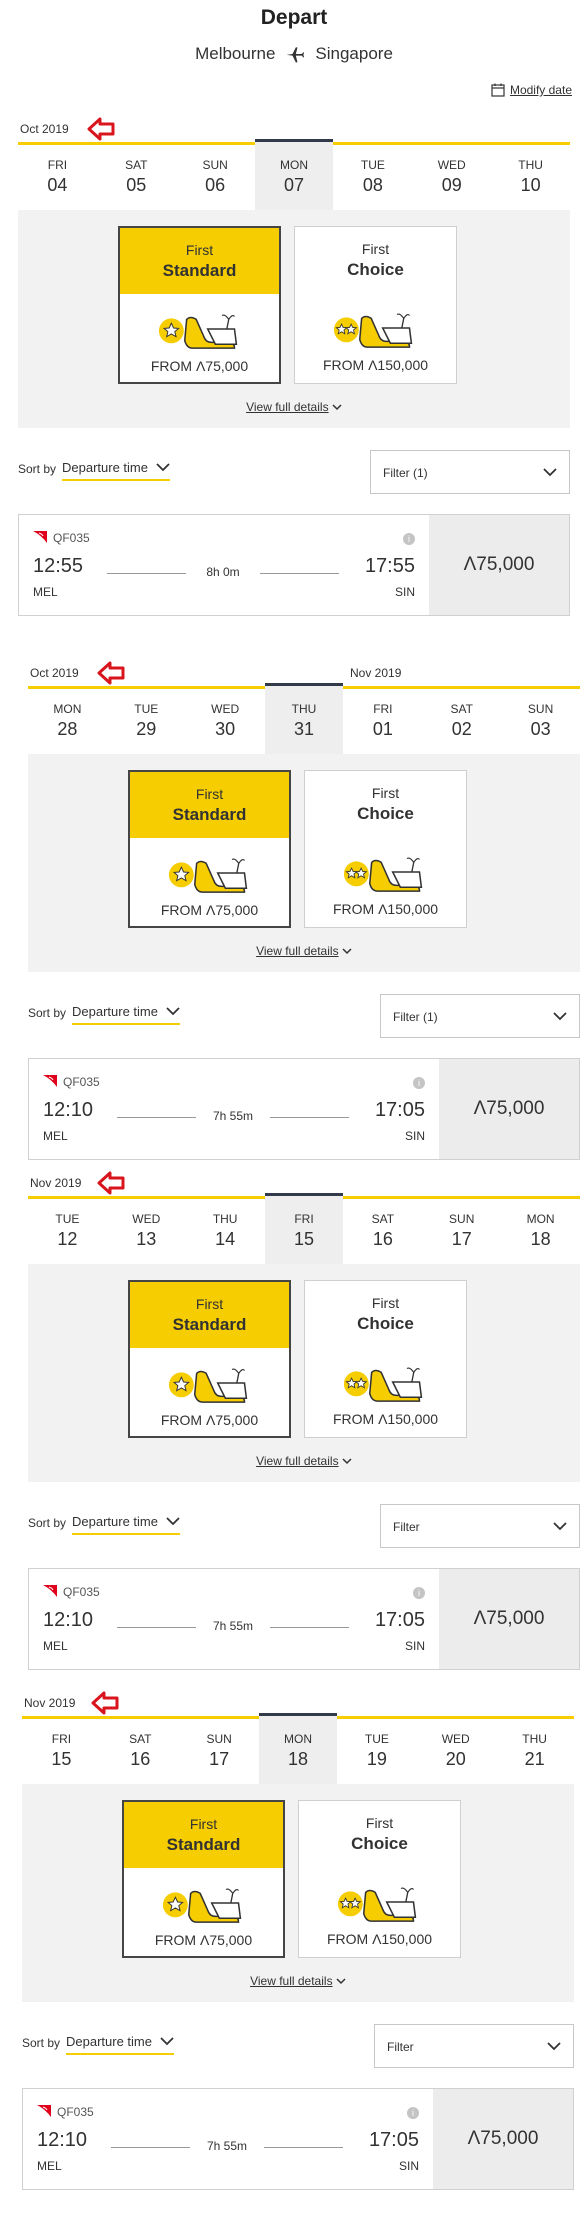 This screenshot has height=2216, width=588. What do you see at coordinates (534, 1750) in the screenshot?
I see `date-tab: THU 21` at bounding box center [534, 1750].